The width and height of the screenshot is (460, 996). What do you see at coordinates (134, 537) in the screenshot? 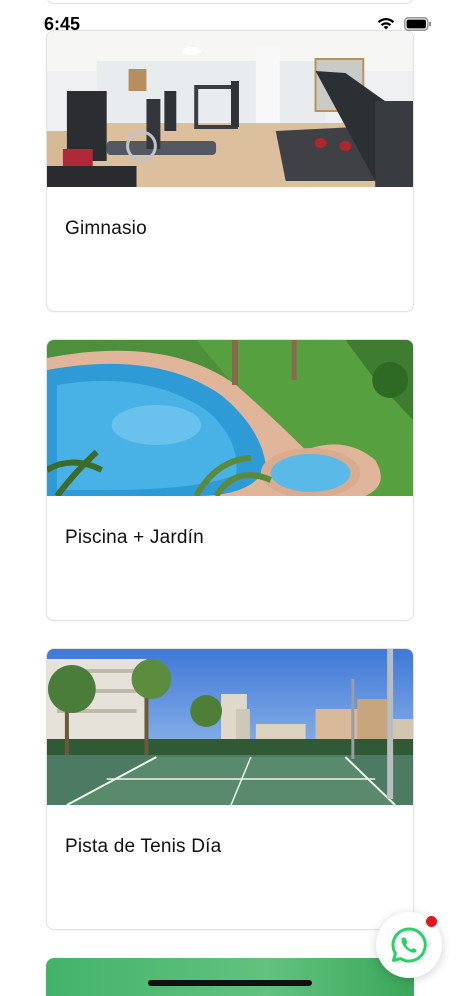
I see `card-title: Piscina + Jardín` at bounding box center [134, 537].